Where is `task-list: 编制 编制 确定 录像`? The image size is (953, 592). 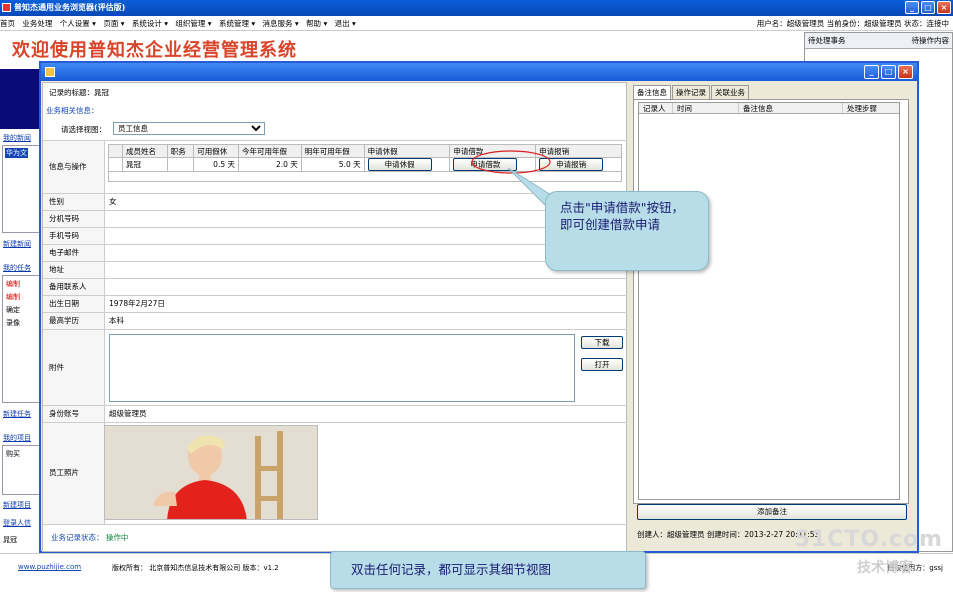
task-list: 编制 编制 确定 录像 is located at coordinates (22, 339).